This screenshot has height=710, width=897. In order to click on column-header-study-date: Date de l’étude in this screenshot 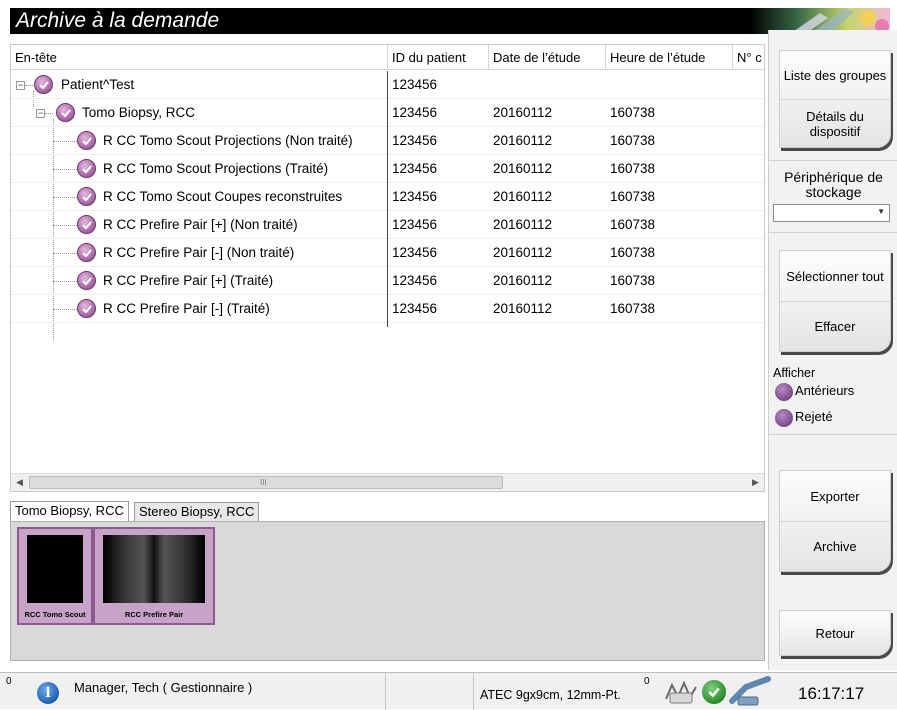, I will do `click(547, 57)`.